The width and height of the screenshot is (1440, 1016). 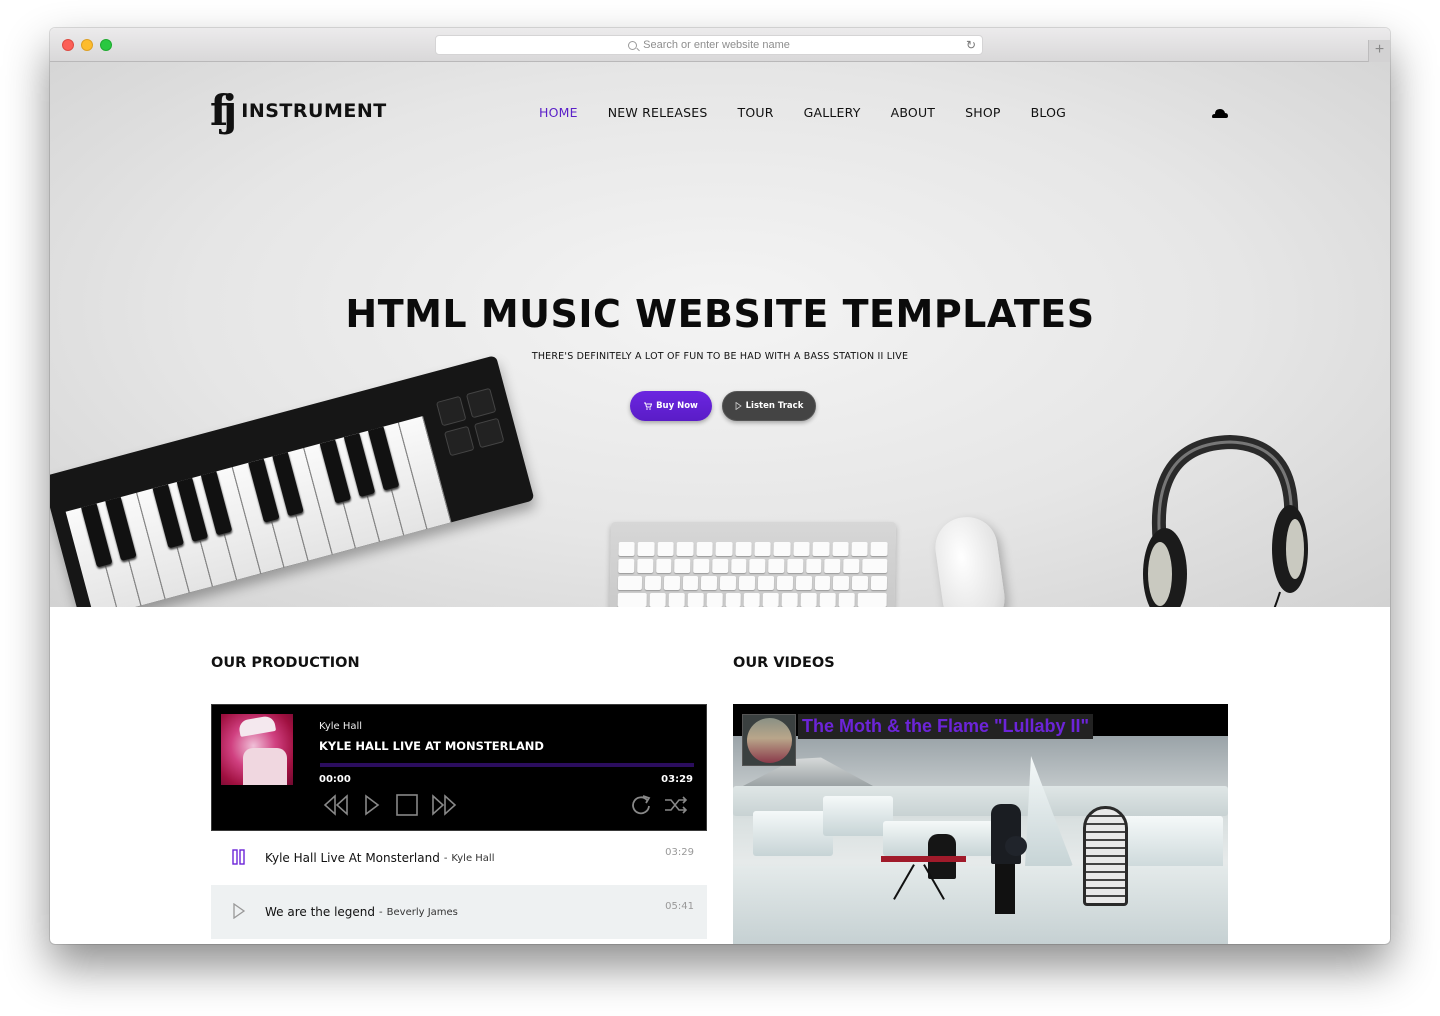 I want to click on pause-icon, so click(x=239, y=857).